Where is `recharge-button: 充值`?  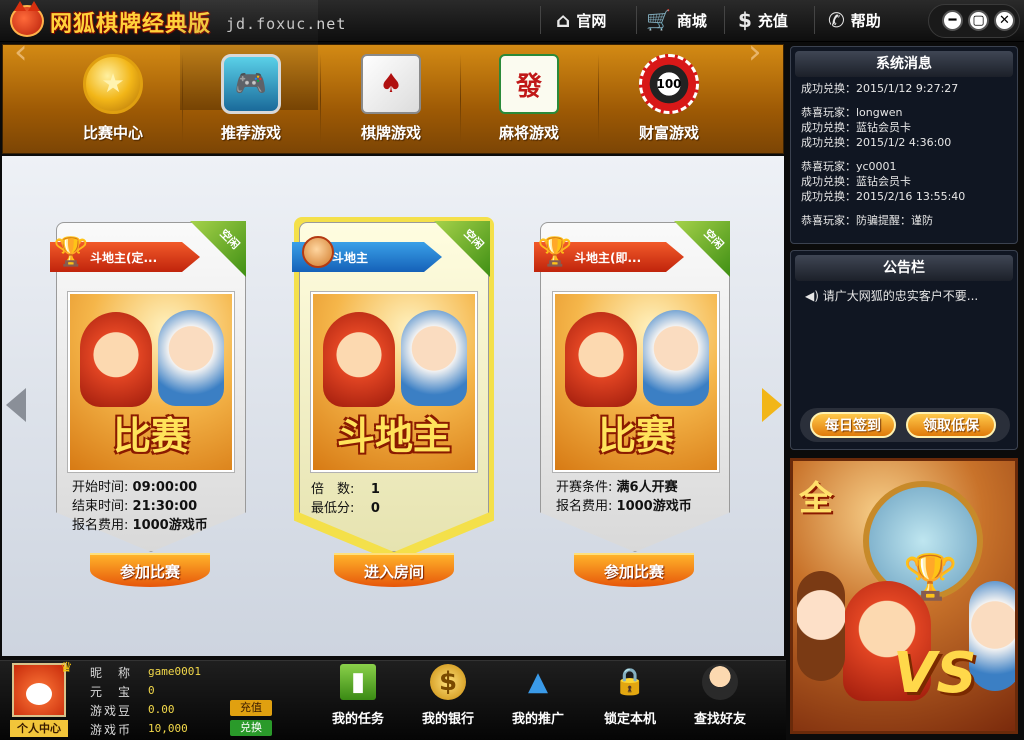 recharge-button: 充值 is located at coordinates (251, 708).